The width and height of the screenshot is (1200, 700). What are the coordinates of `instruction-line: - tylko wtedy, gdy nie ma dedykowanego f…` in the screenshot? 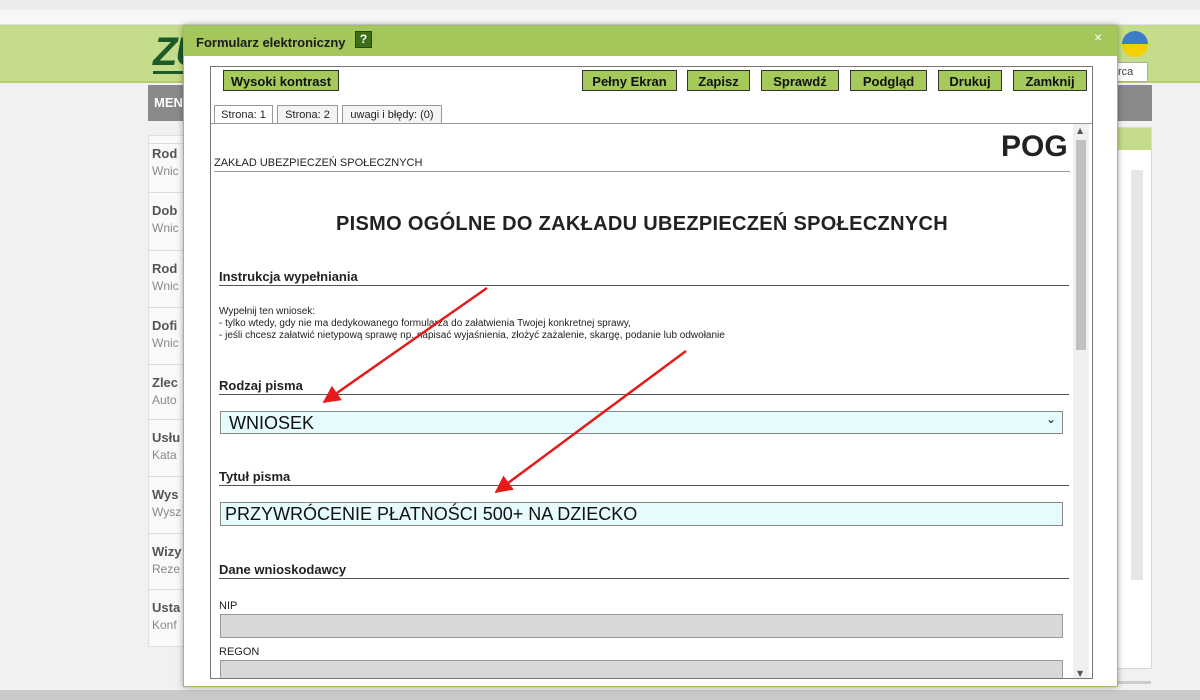 It's located at (425, 323).